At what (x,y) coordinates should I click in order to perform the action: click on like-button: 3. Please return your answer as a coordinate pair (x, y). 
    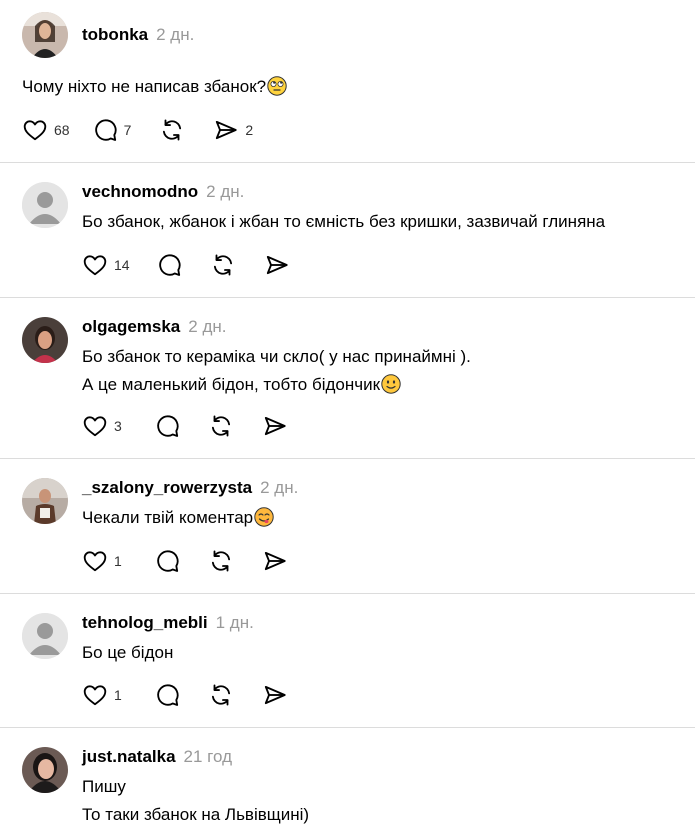
    Looking at the image, I should click on (102, 426).